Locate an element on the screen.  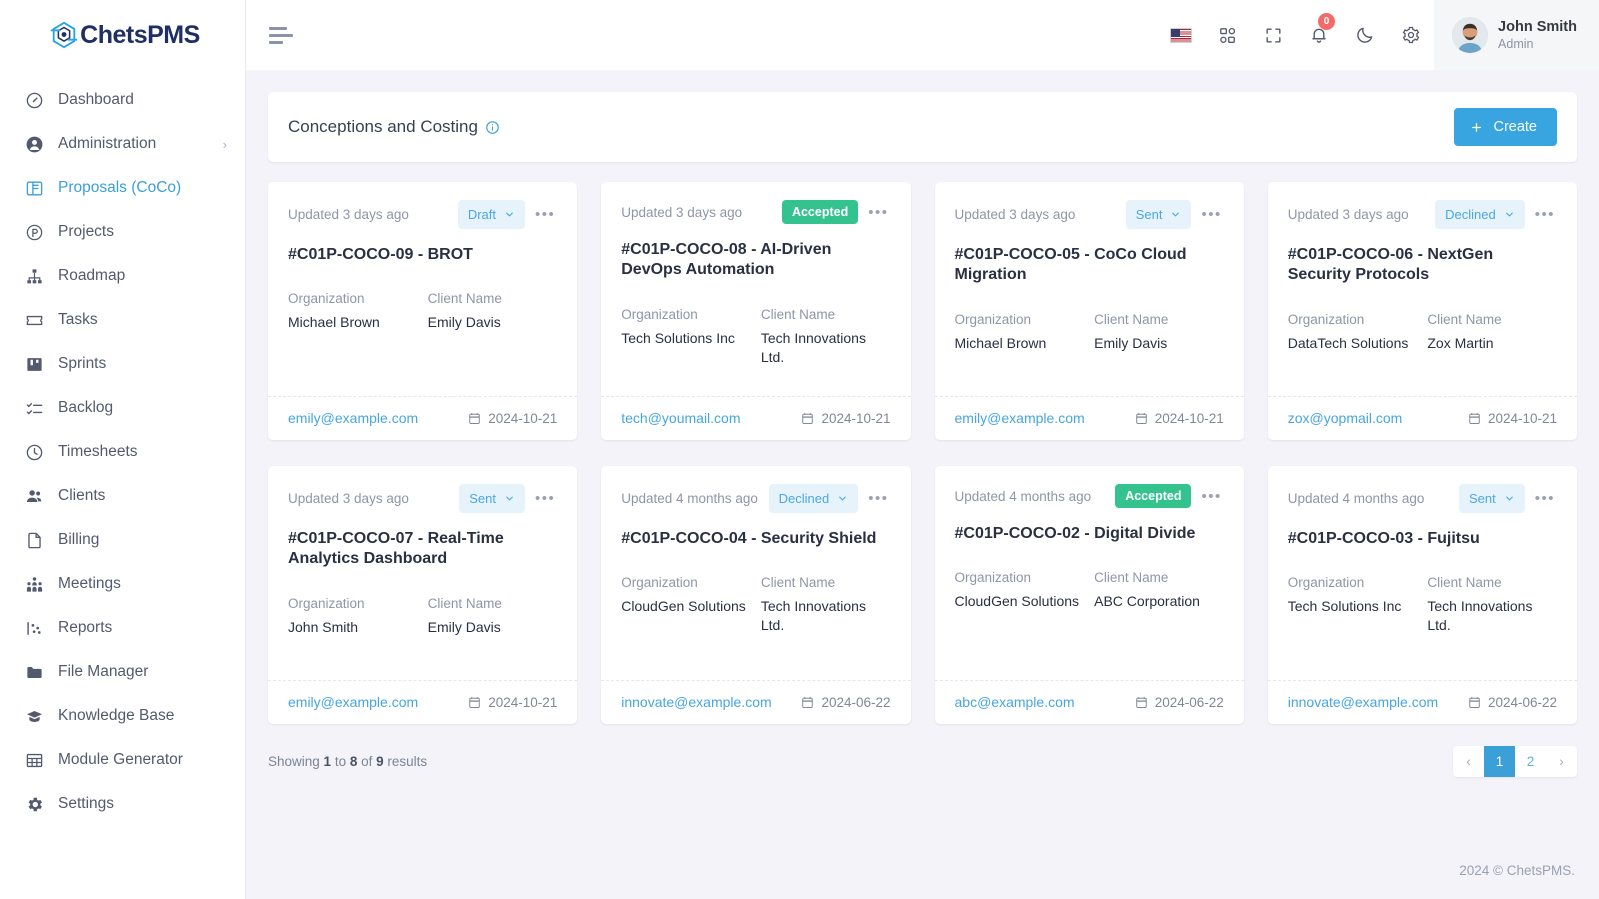
dark-mode-toggle is located at coordinates (1365, 35).